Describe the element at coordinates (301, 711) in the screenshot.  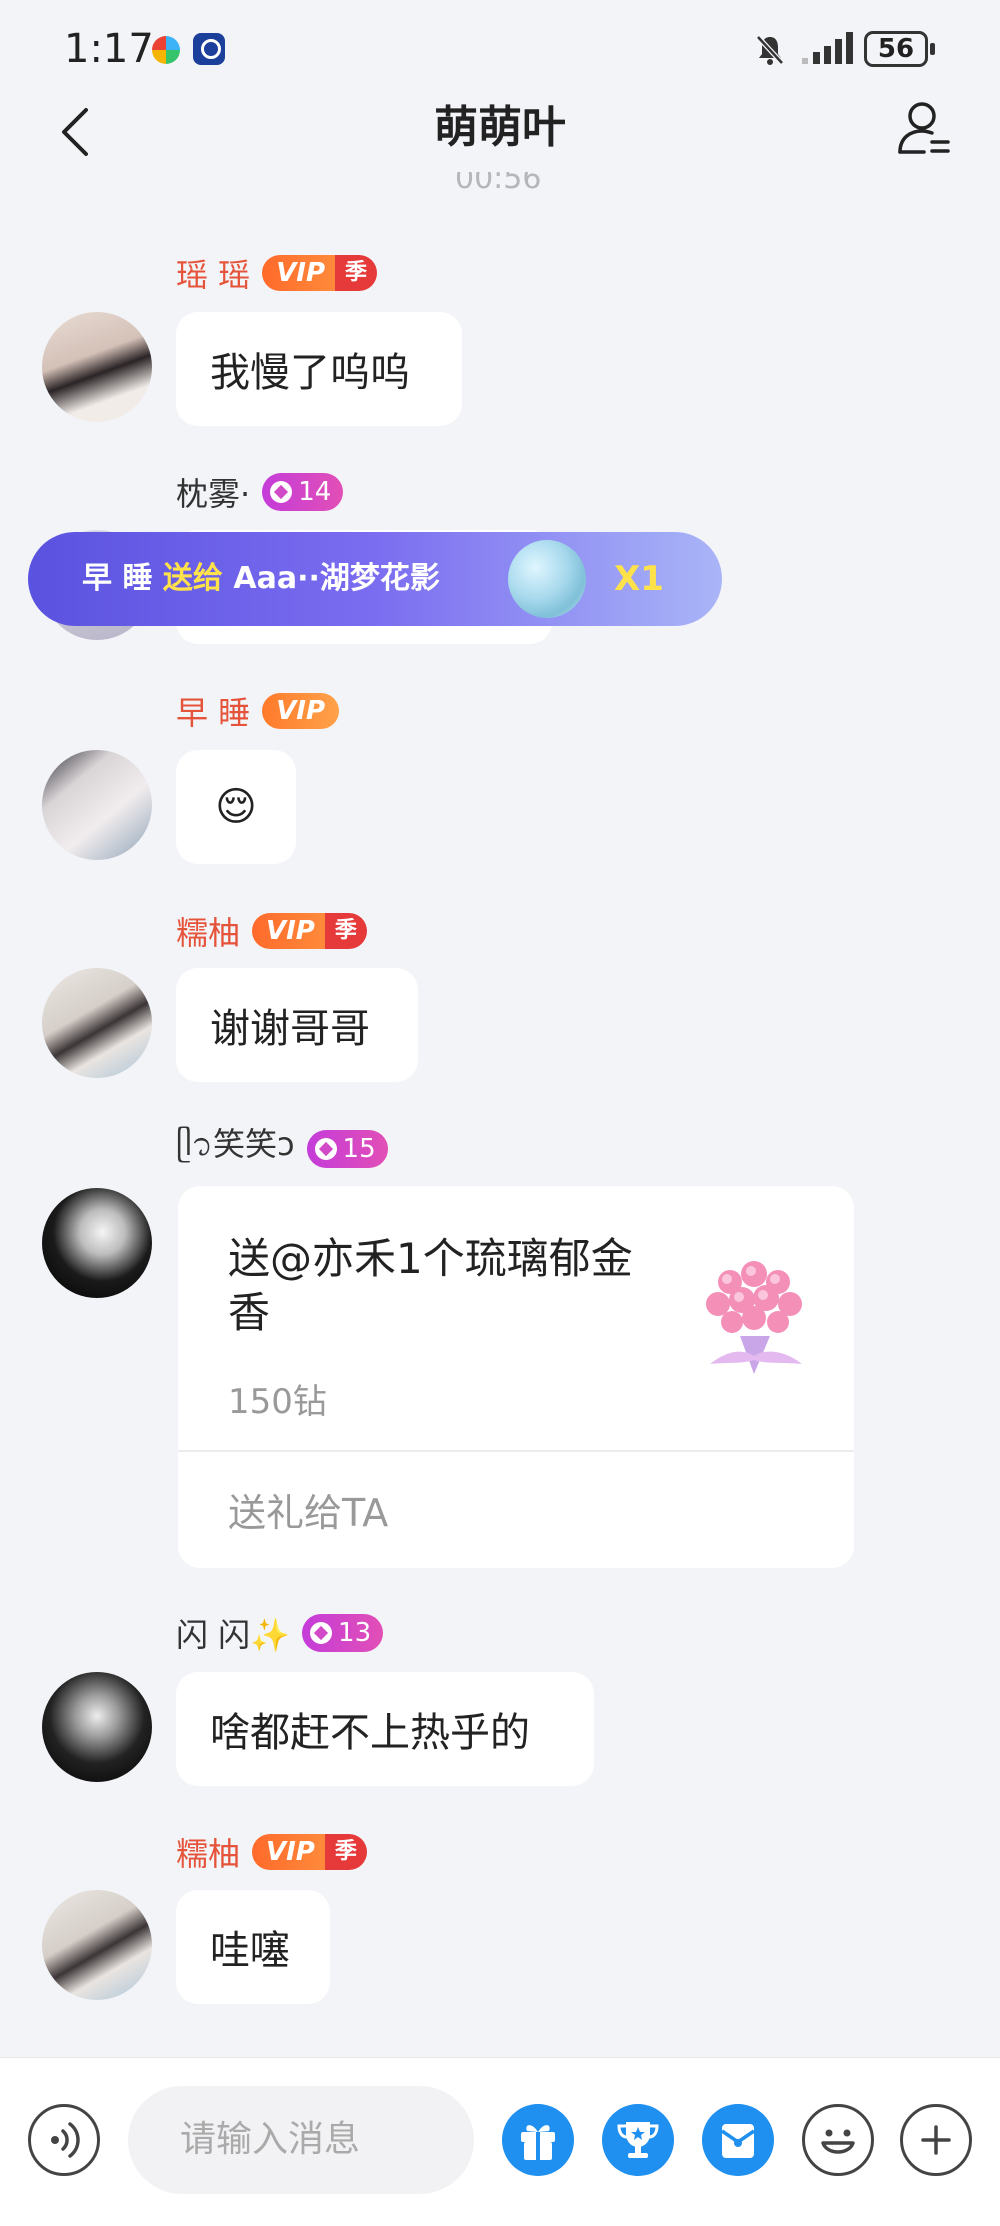
I see `vip-badge: VIP` at that location.